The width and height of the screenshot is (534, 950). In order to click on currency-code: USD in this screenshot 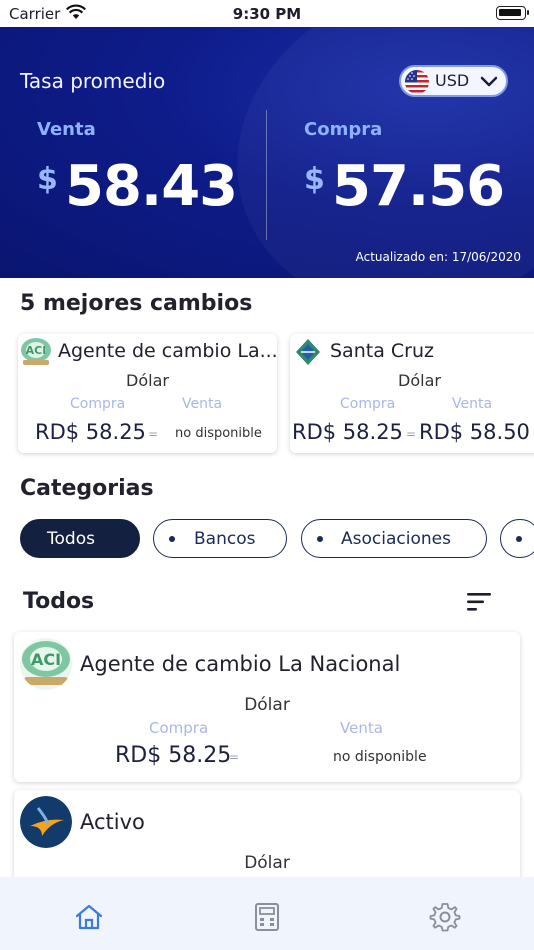, I will do `click(452, 80)`.